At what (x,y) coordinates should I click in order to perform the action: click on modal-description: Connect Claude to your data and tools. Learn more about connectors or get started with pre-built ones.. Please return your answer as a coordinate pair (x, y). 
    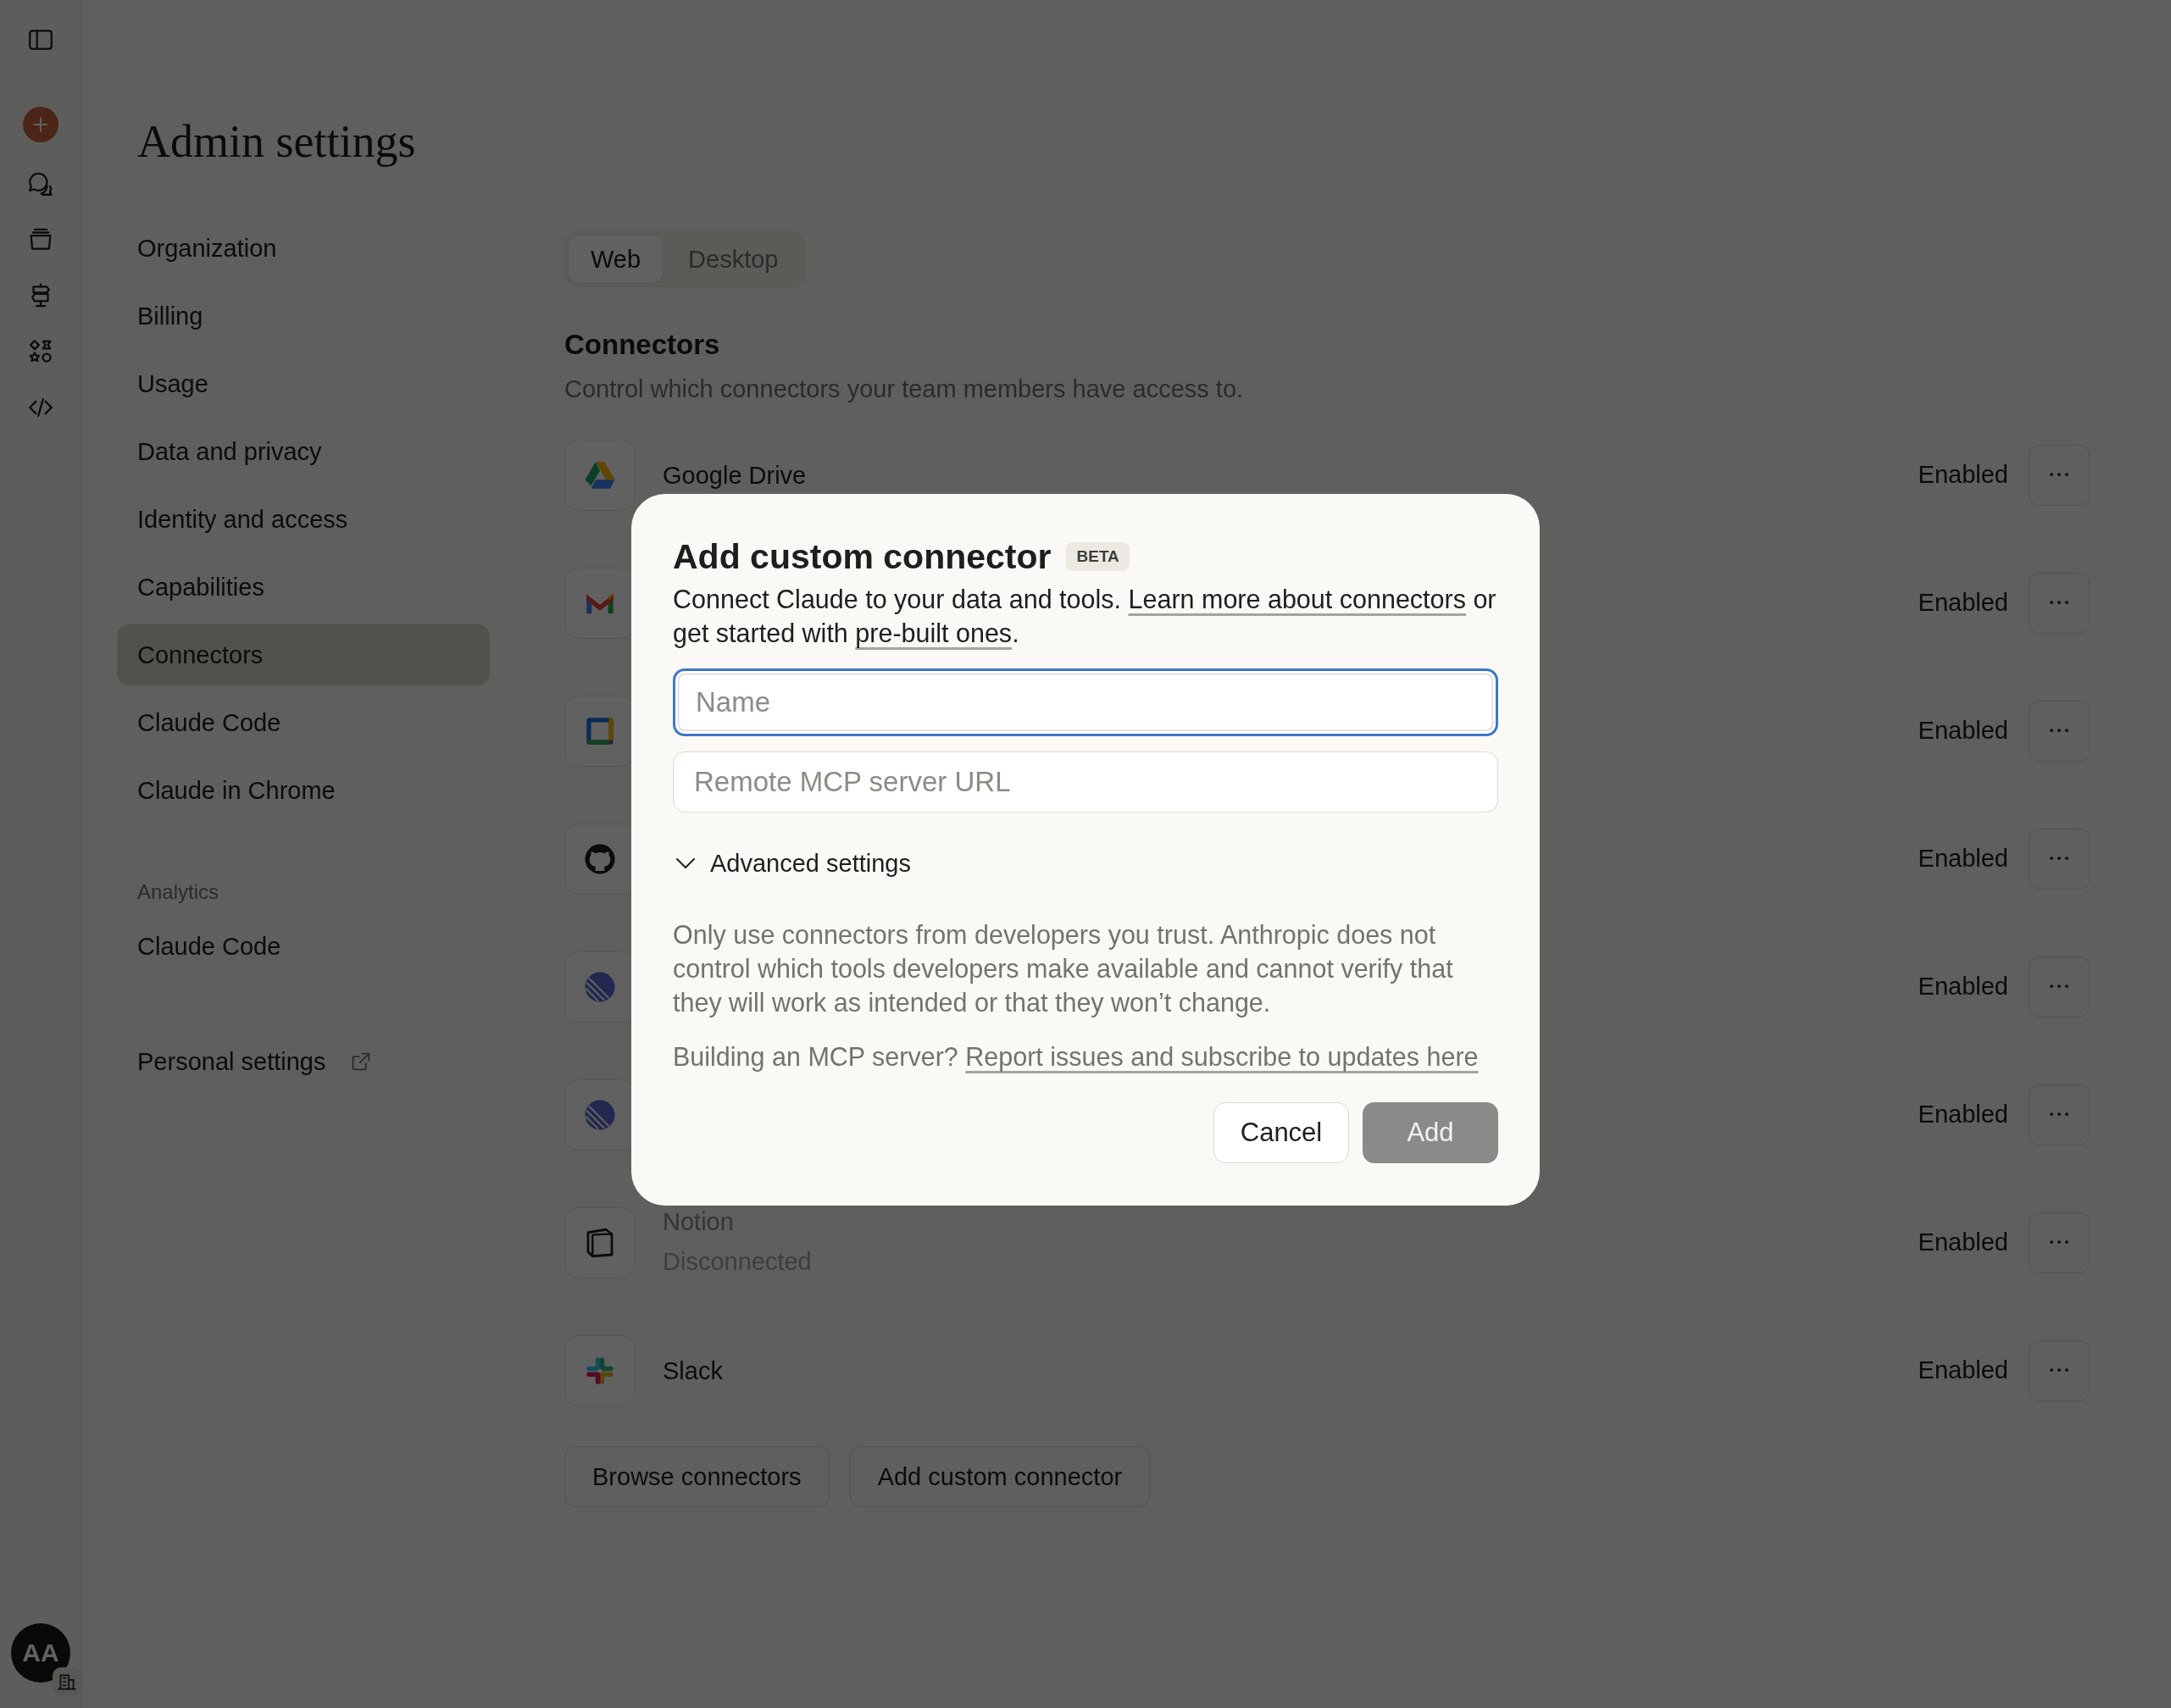
    Looking at the image, I should click on (1085, 617).